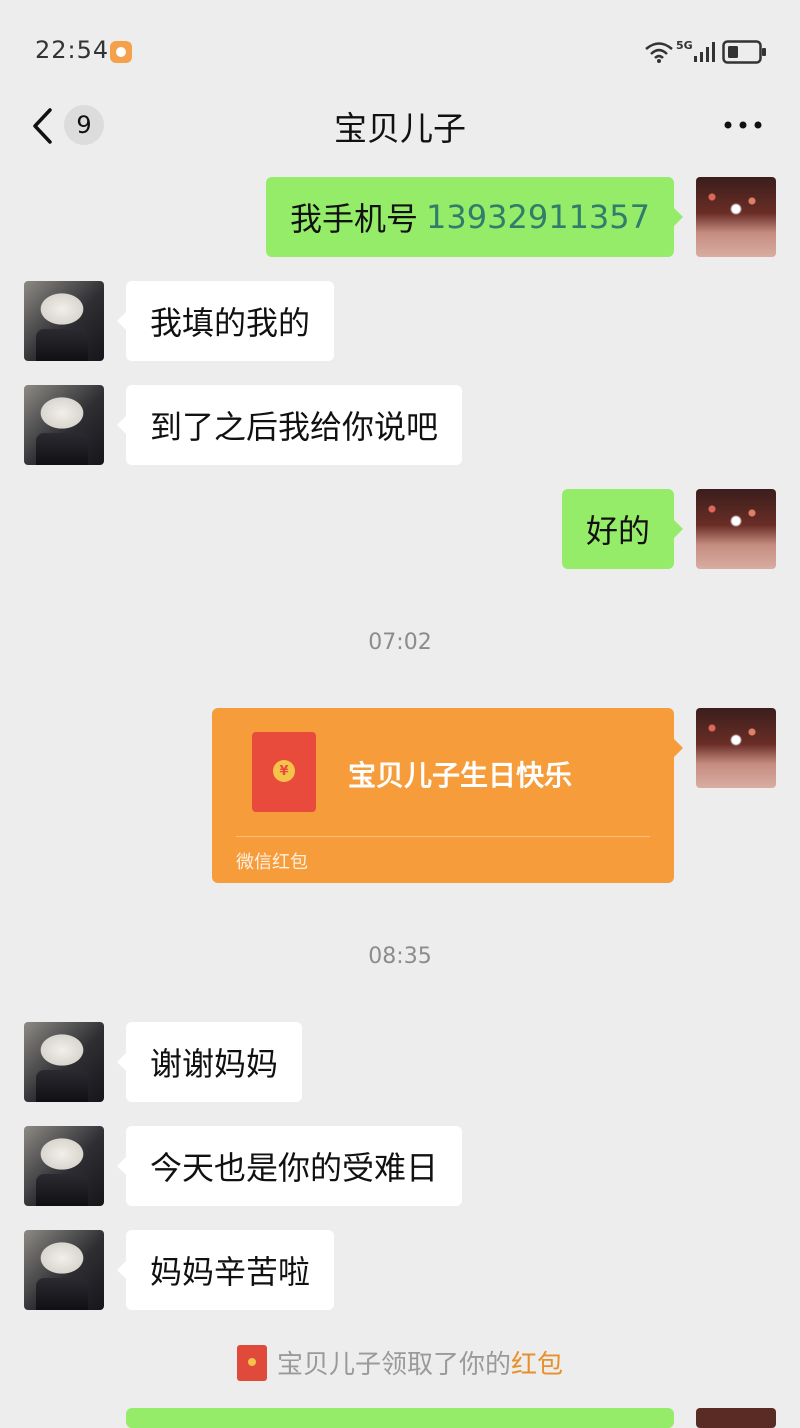 Image resolution: width=800 pixels, height=1428 pixels. What do you see at coordinates (214, 1064) in the screenshot?
I see `message-text: 谢谢妈妈` at bounding box center [214, 1064].